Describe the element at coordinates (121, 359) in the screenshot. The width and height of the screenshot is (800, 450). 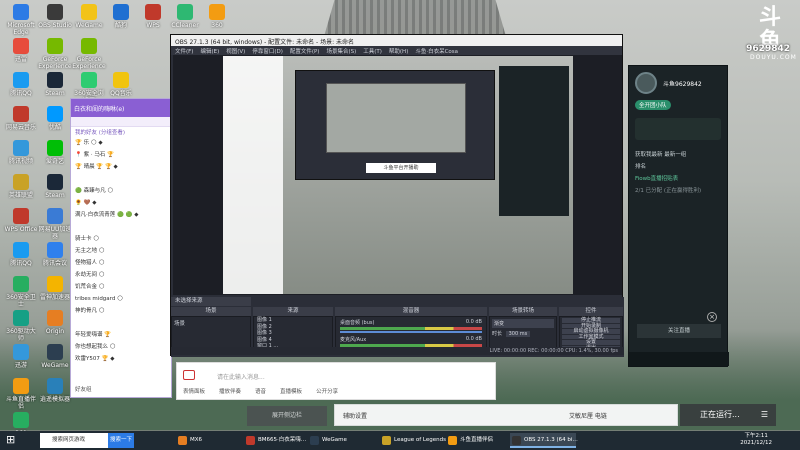
I see `list-item: 欢雷Y507 🏆 ◆` at that location.